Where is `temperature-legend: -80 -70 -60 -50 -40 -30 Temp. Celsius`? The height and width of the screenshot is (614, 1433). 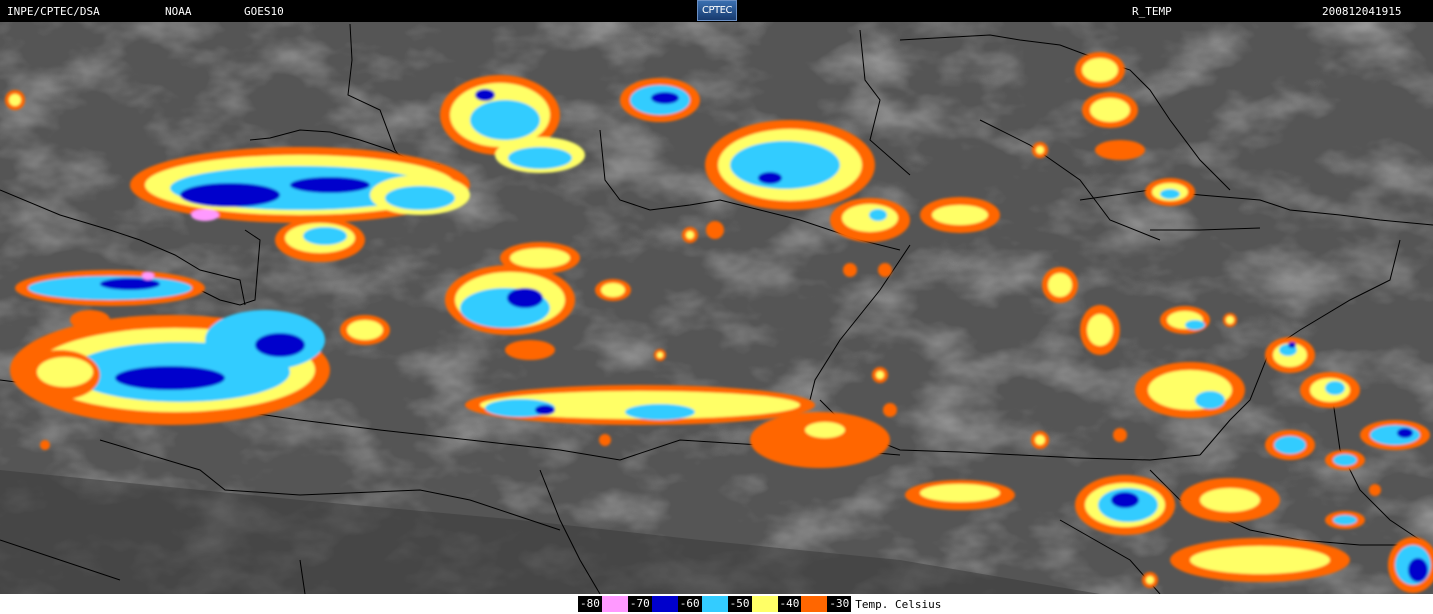
temperature-legend: -80 -70 -60 -50 -40 -30 Temp. Celsius is located at coordinates (759, 604).